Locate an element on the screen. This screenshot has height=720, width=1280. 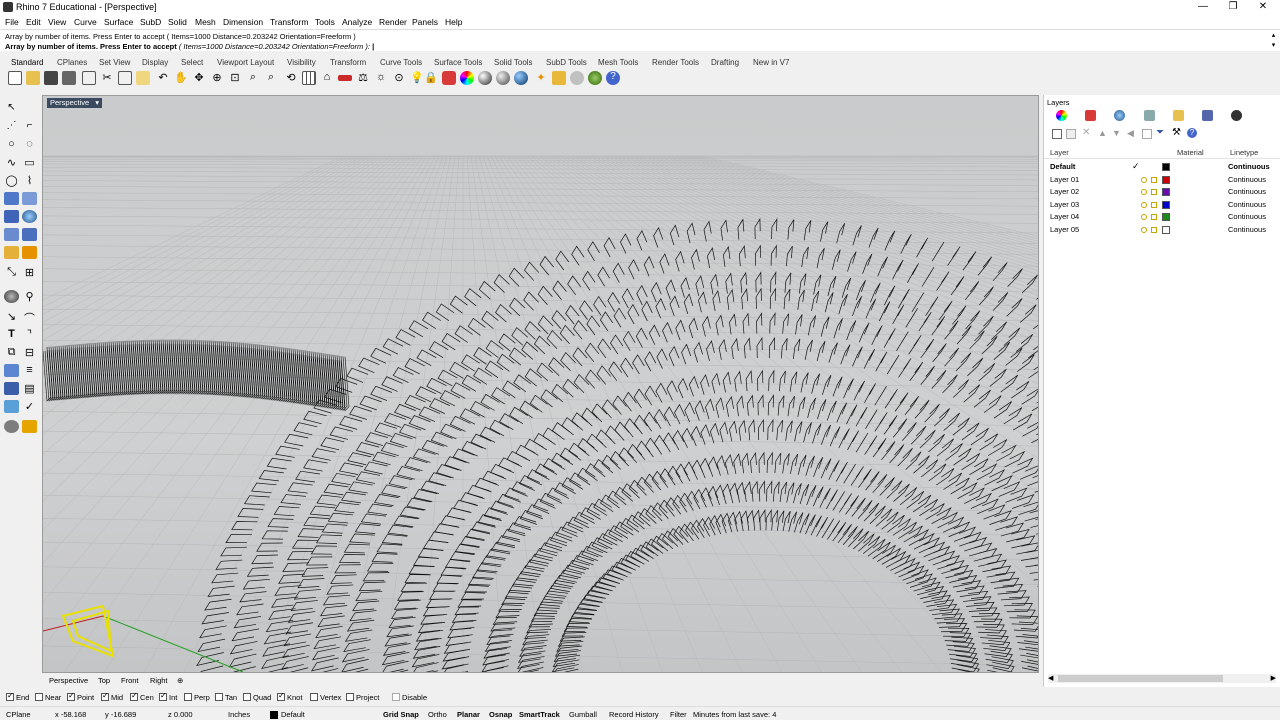
layer-row-01: Layer 01 Continuous is located at coordinates (1162, 180).